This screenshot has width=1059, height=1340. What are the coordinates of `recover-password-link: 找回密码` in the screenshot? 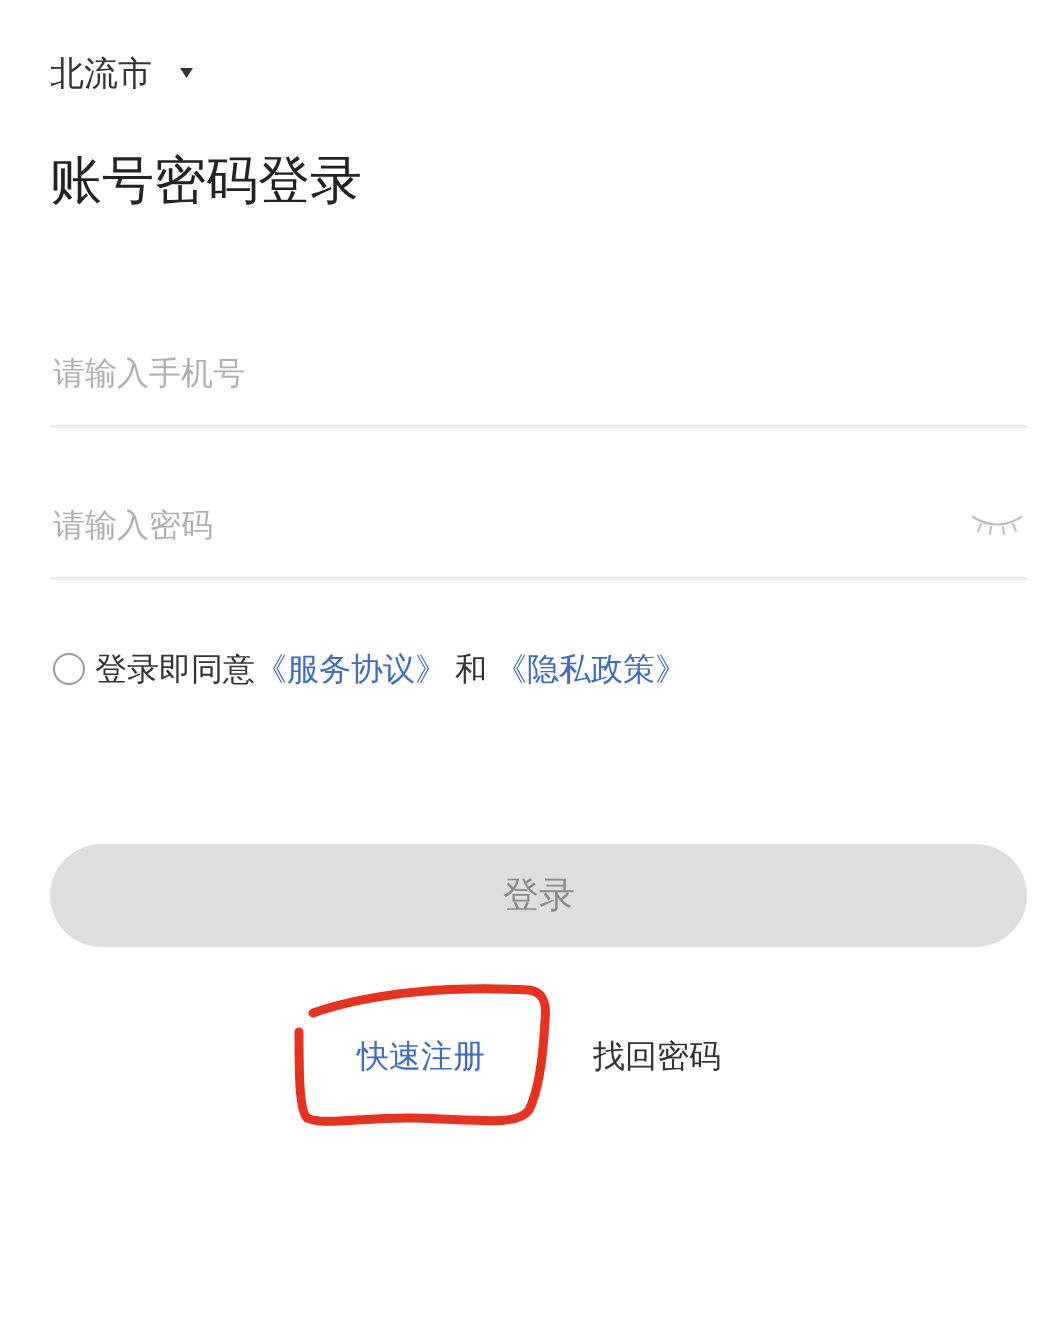 It's located at (656, 1056).